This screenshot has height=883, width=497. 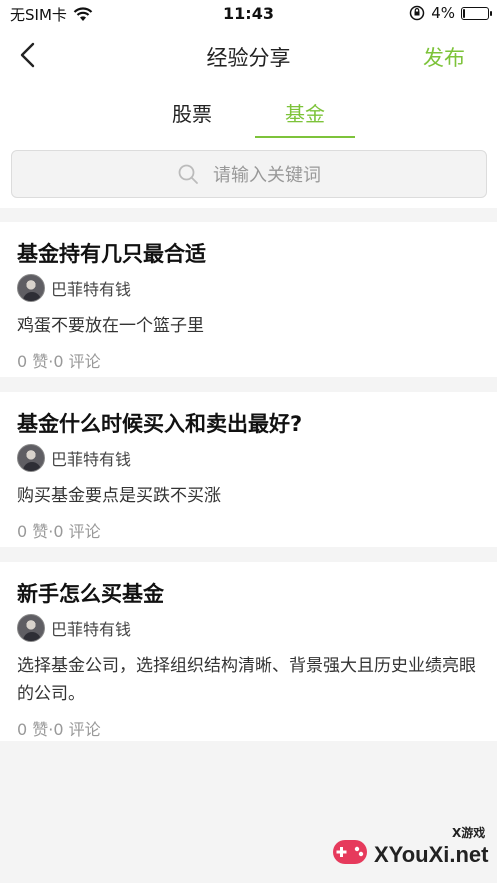 What do you see at coordinates (267, 175) in the screenshot?
I see `search-placeholder: 请输入关键词` at bounding box center [267, 175].